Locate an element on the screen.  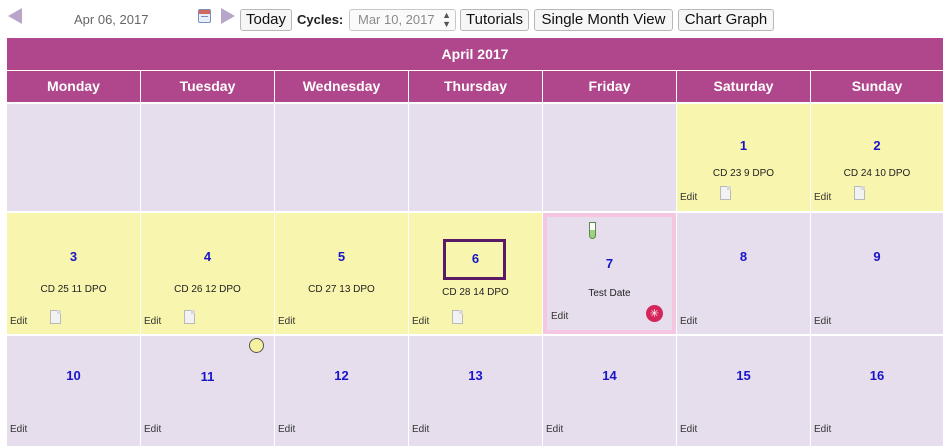
calendar-cell-day-16: 16 Edit is located at coordinates (877, 391).